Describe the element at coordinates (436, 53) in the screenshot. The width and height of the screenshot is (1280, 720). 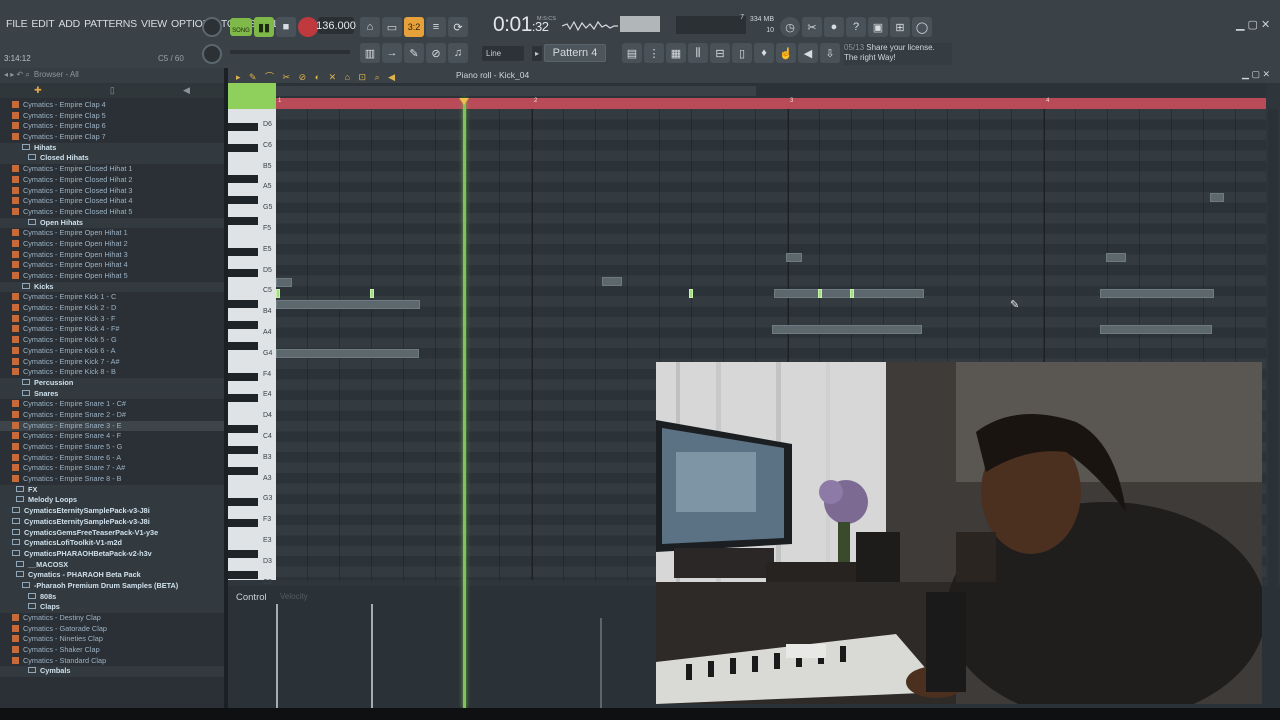
I see `link-icon: ⊘` at that location.